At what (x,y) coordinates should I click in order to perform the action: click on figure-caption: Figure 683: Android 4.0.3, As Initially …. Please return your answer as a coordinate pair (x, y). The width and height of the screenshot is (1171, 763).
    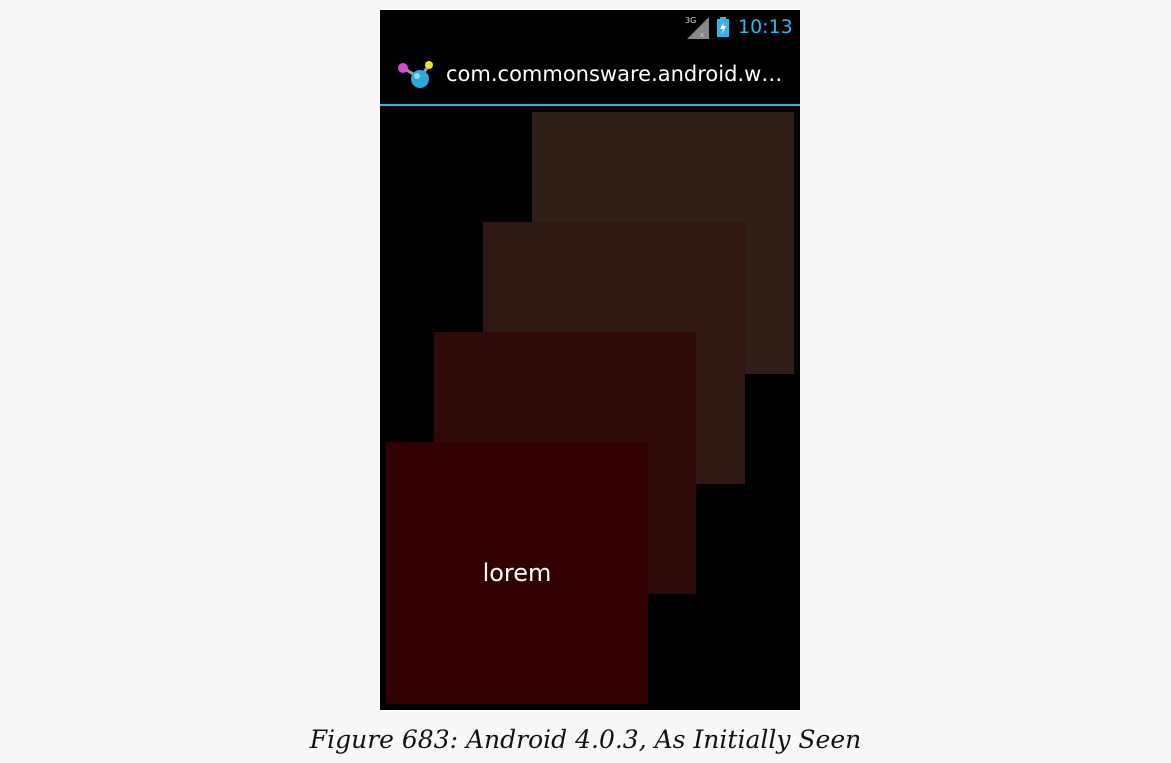
    Looking at the image, I should click on (585, 739).